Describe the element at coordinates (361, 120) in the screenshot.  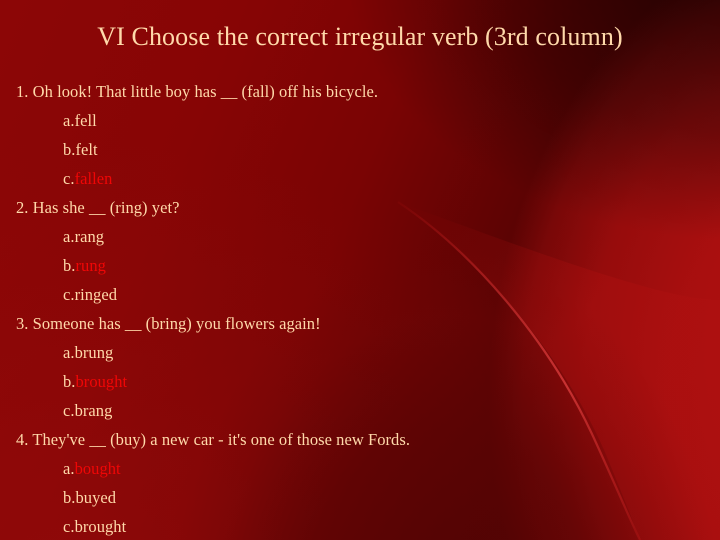
I see `answer-option: a.fell` at that location.